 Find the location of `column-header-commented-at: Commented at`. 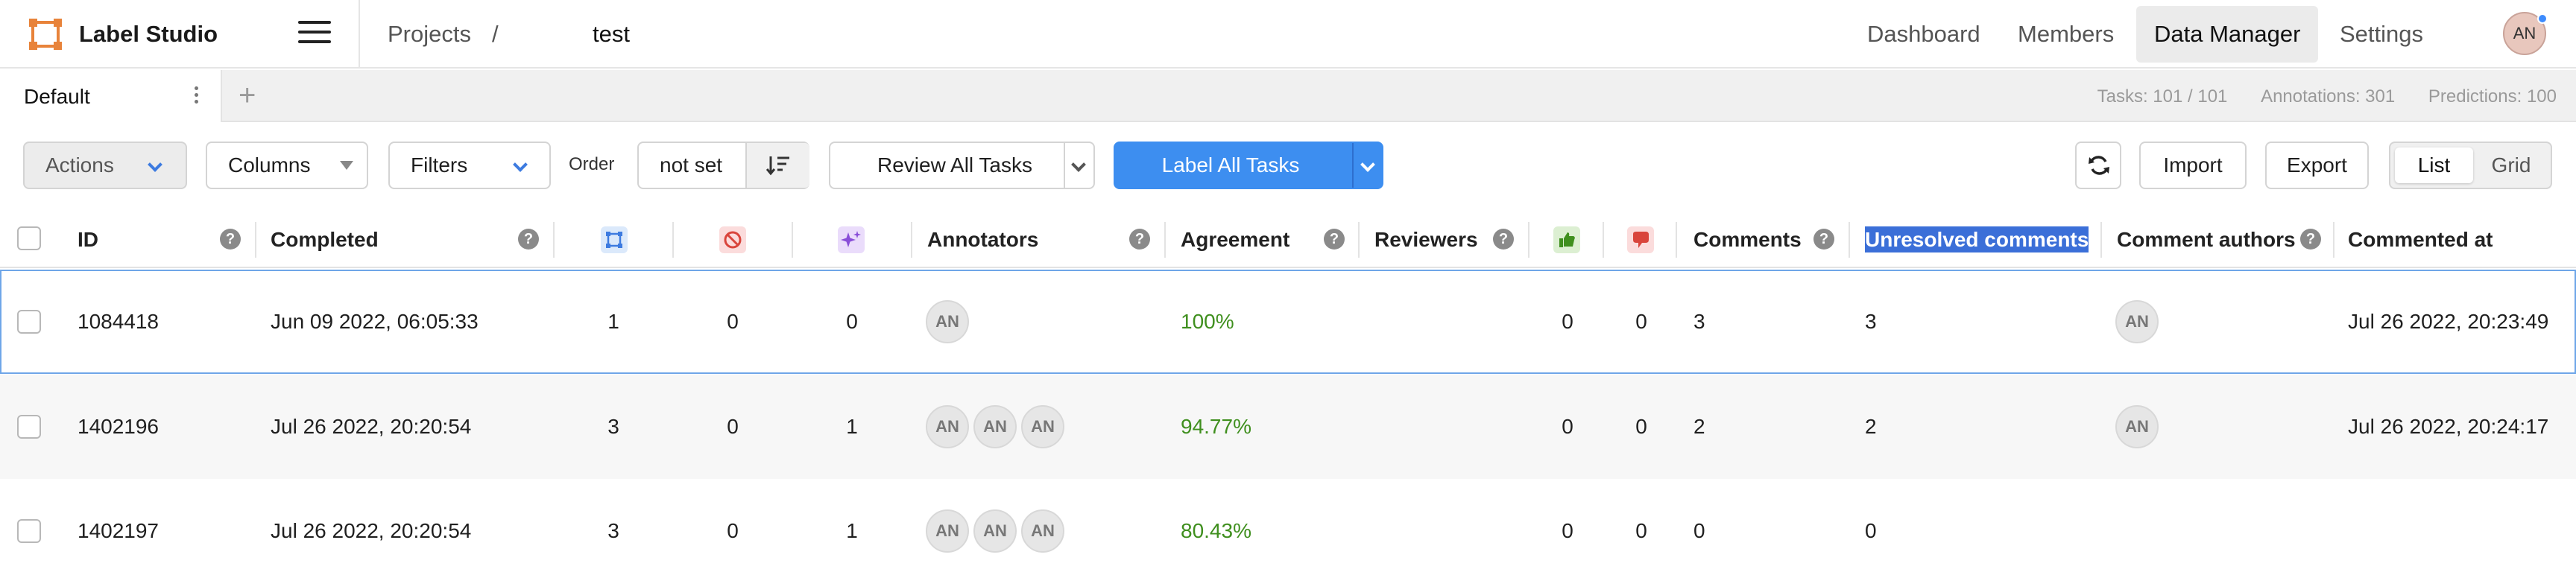

column-header-commented-at: Commented at is located at coordinates (2420, 240).